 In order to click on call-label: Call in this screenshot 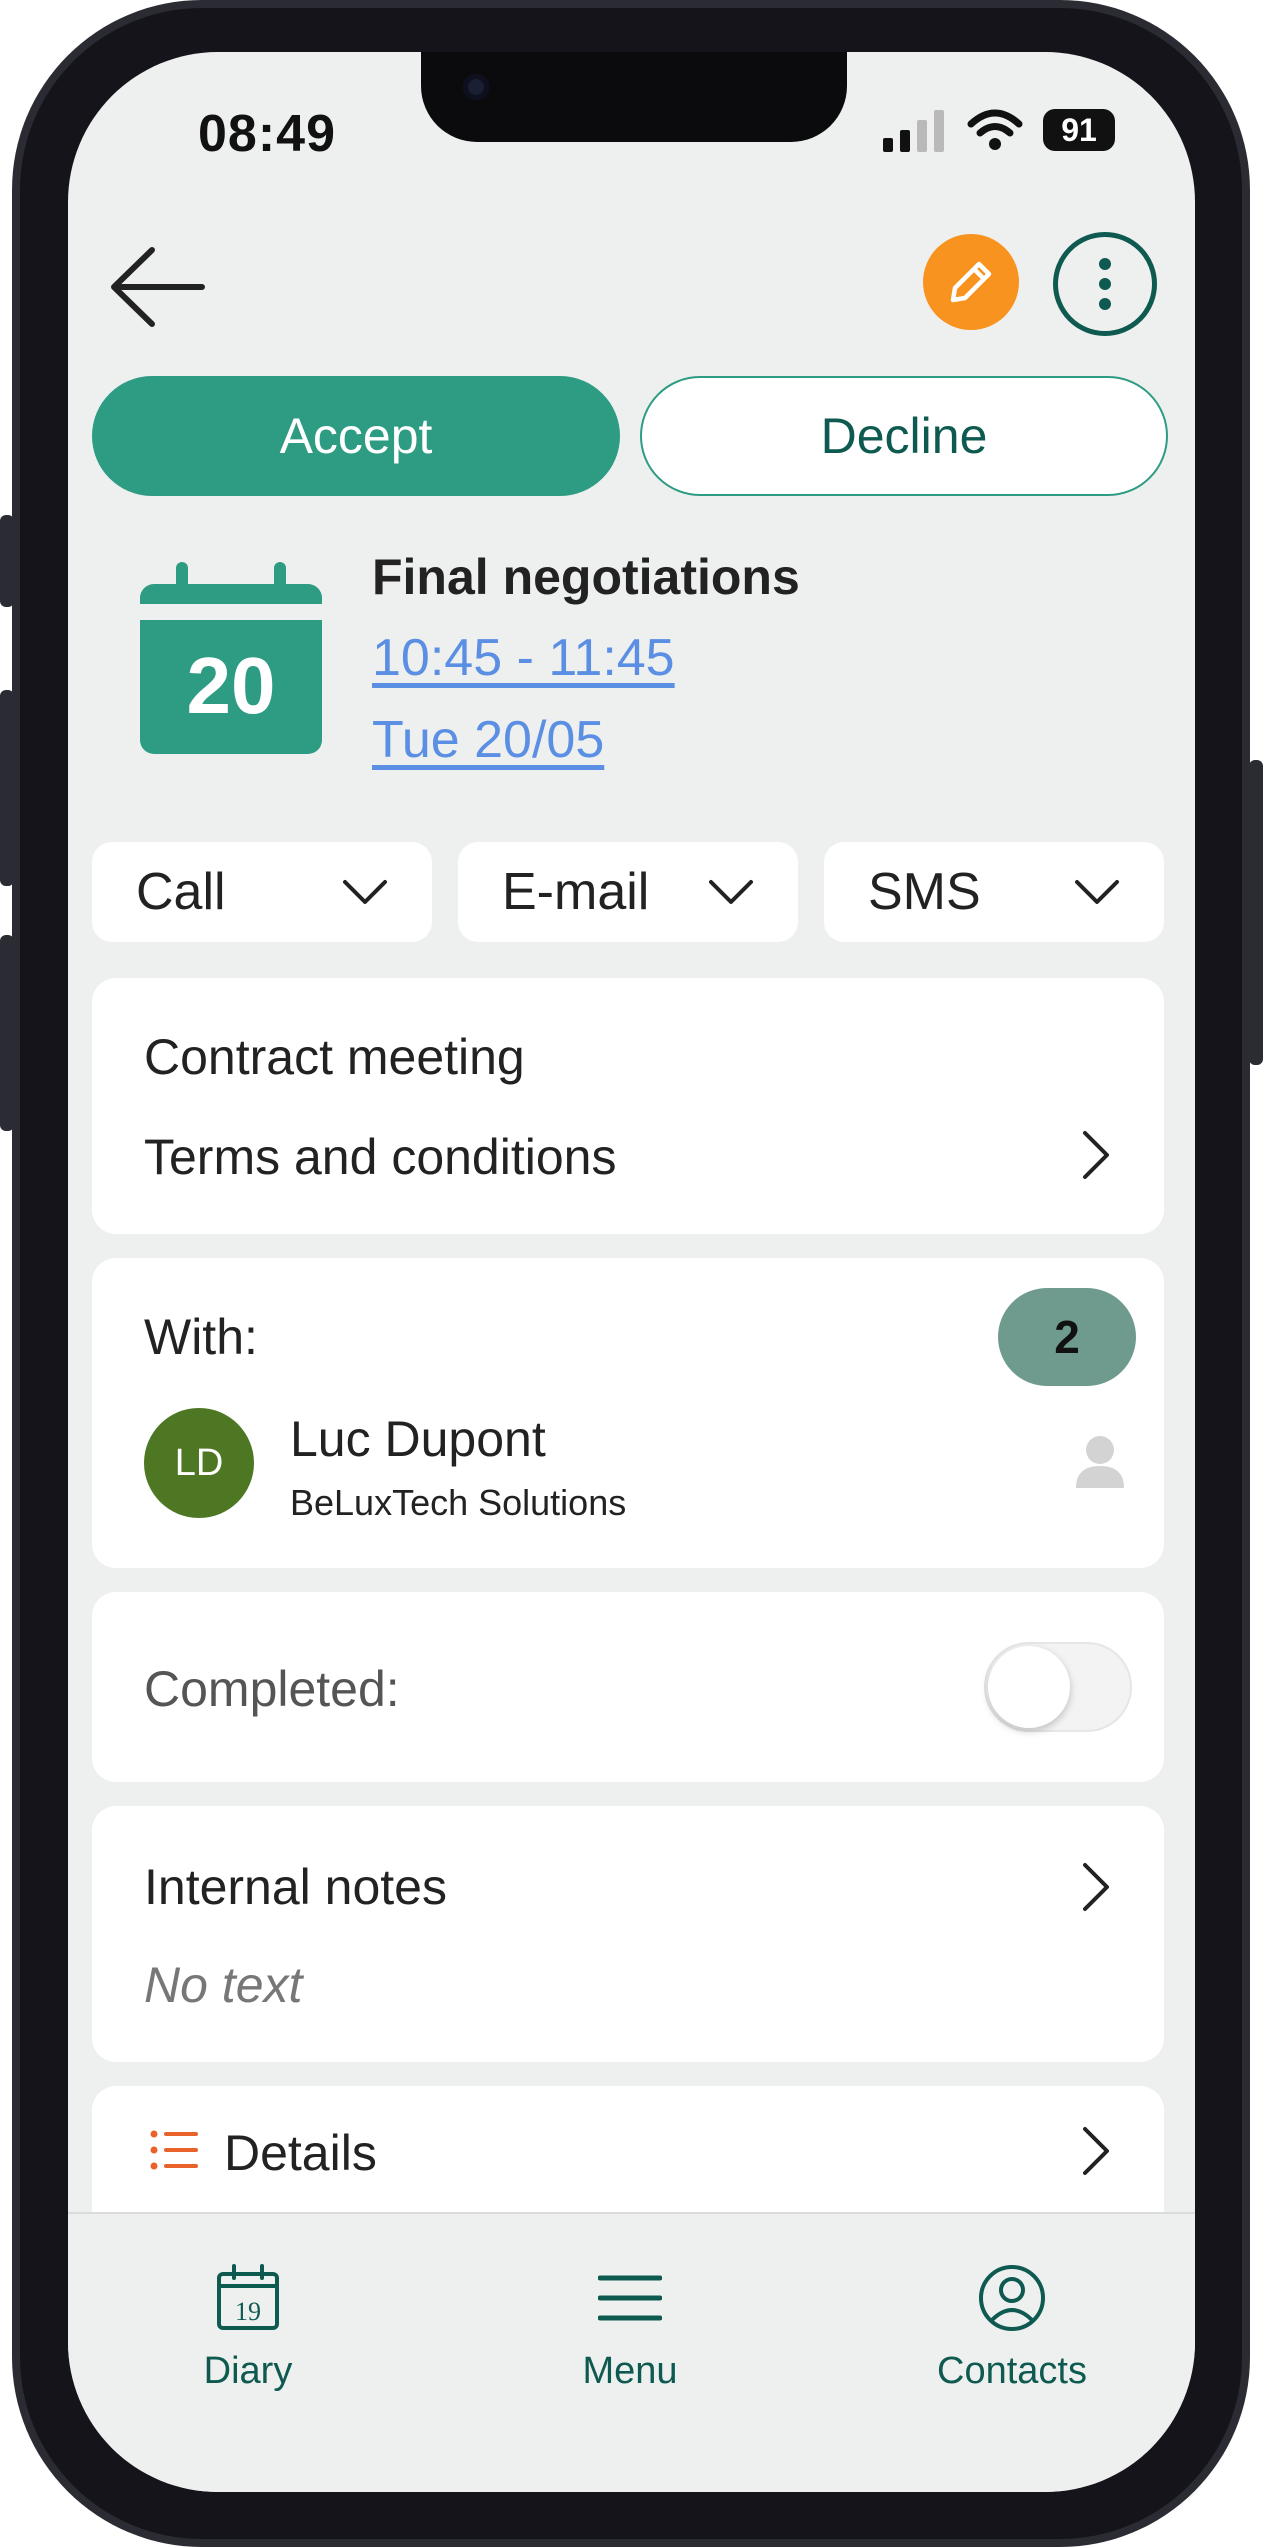, I will do `click(181, 892)`.